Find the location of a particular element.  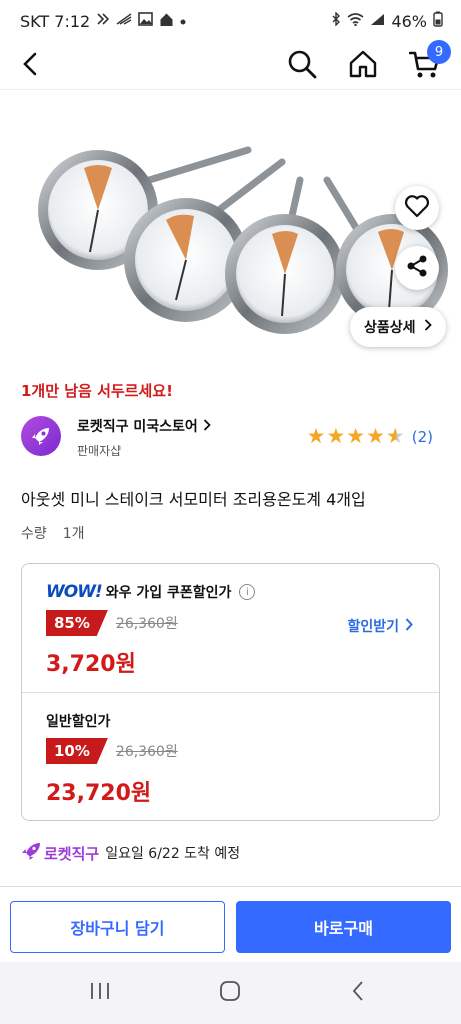

seller-subtitle: 판매자샵 is located at coordinates (99, 451).